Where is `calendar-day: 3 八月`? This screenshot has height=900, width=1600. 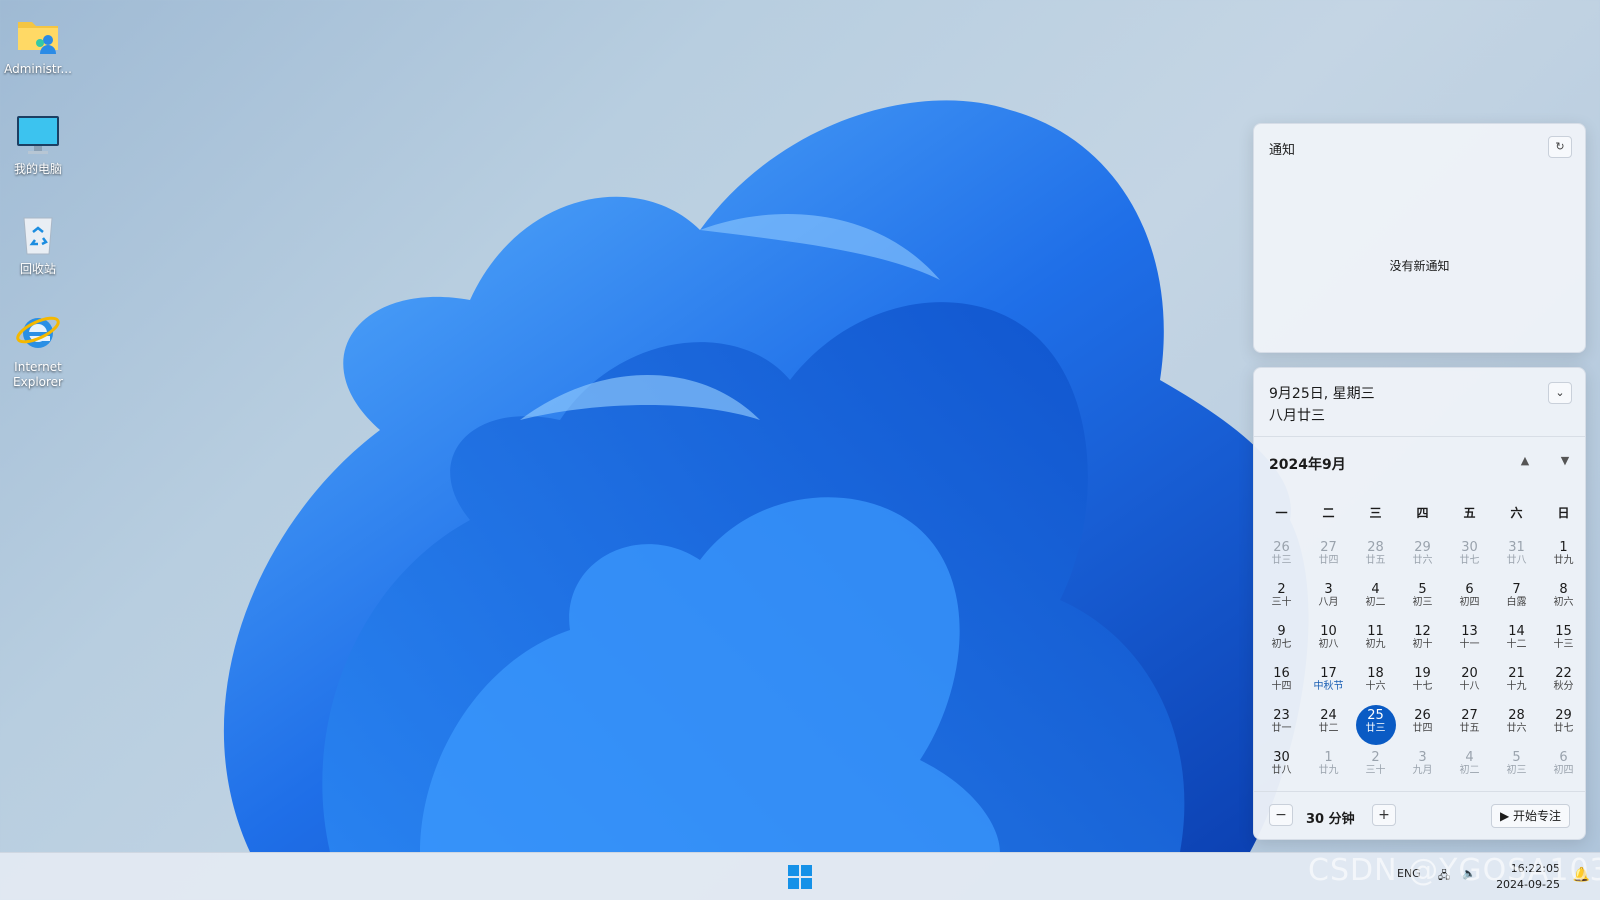
calendar-day: 3 八月 is located at coordinates (1328, 599).